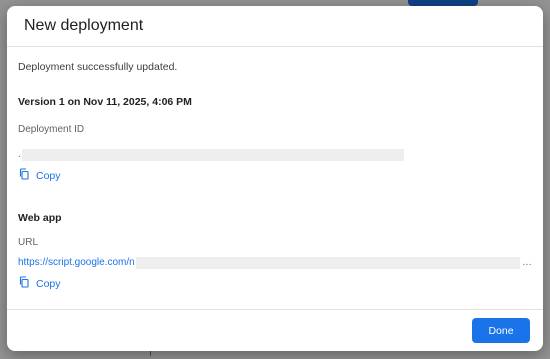 The width and height of the screenshot is (550, 359). I want to click on deployment-id-prefix: ., so click(19, 154).